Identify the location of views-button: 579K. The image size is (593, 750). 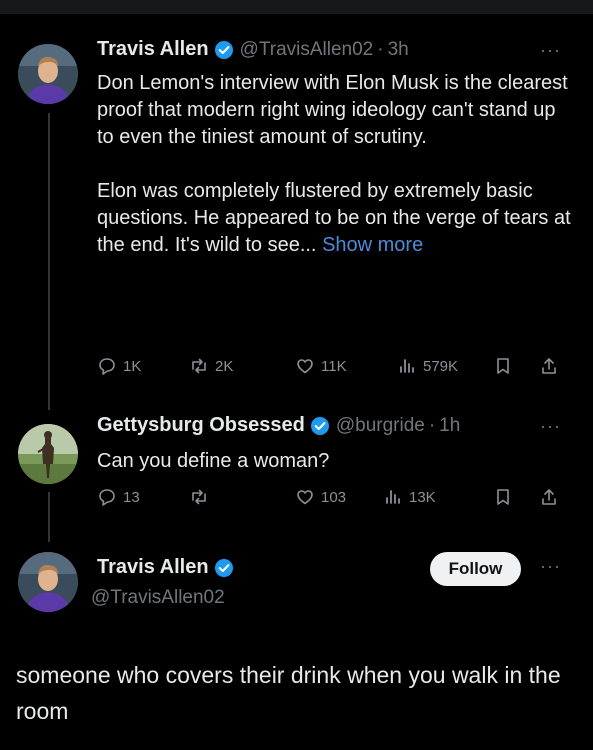
(427, 366).